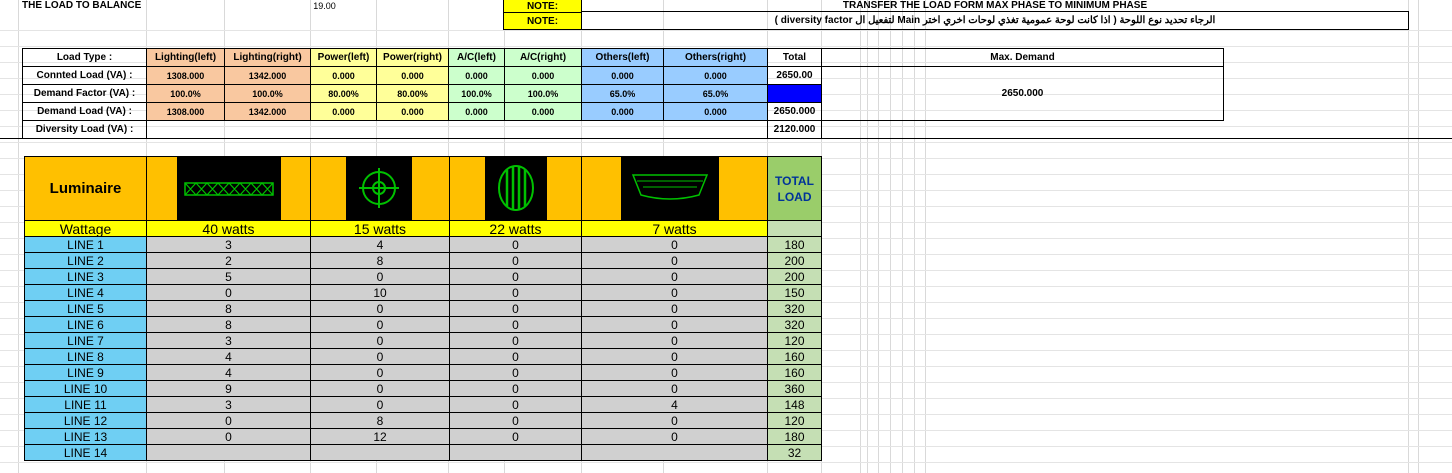 The height and width of the screenshot is (473, 1452). I want to click on load-total-cell: 2650.000, so click(794, 111).